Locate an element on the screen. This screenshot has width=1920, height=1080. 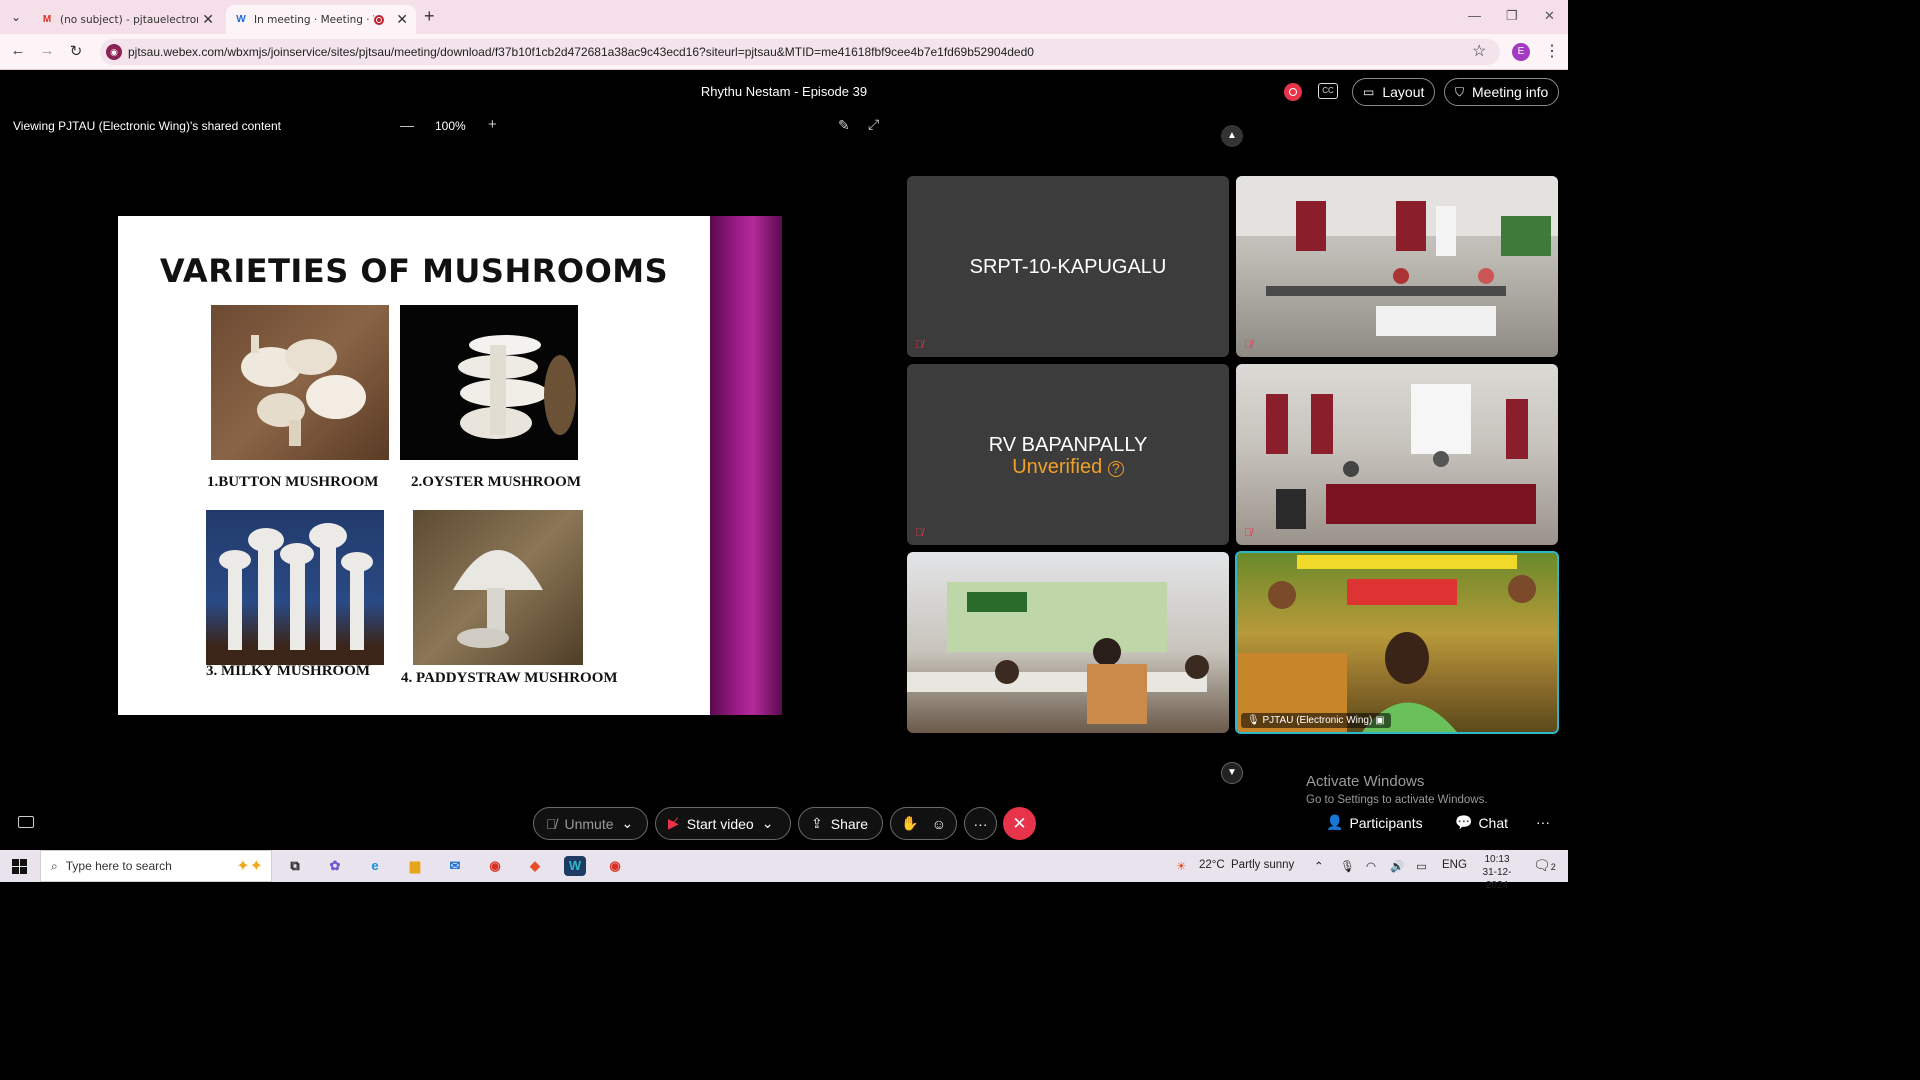
more-options-button: ··· is located at coordinates (980, 823).